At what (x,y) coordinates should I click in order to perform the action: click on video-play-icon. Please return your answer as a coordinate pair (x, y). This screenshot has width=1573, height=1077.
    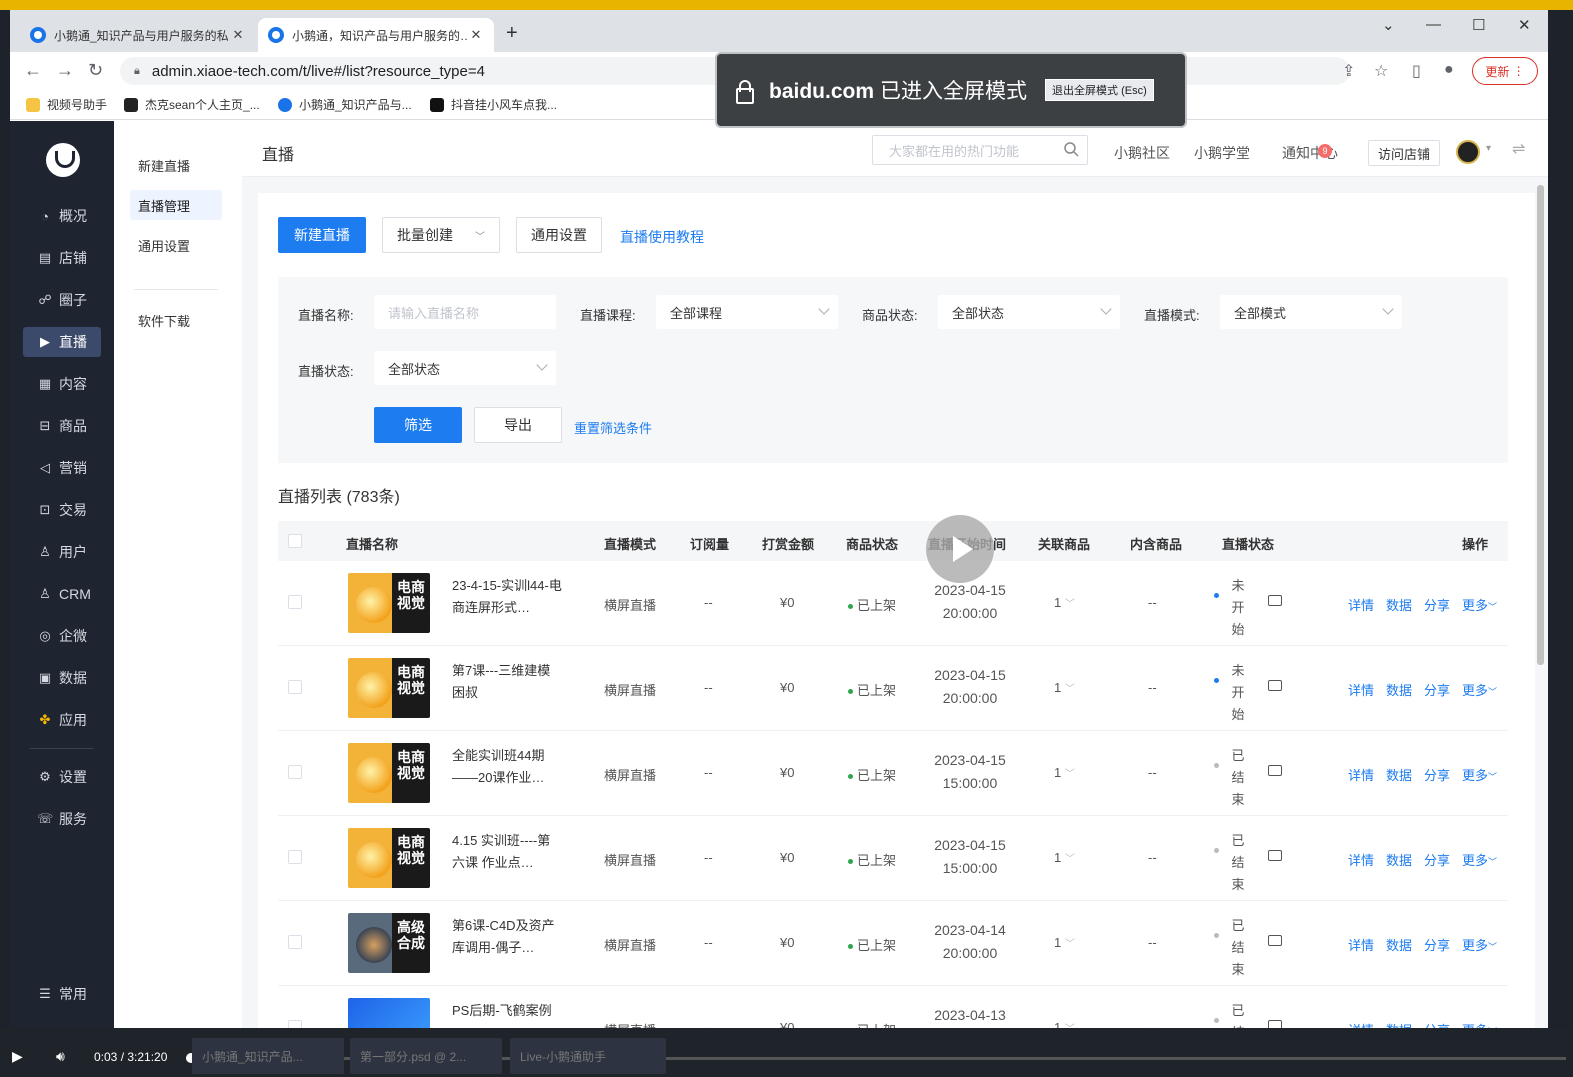
    Looking at the image, I should click on (960, 549).